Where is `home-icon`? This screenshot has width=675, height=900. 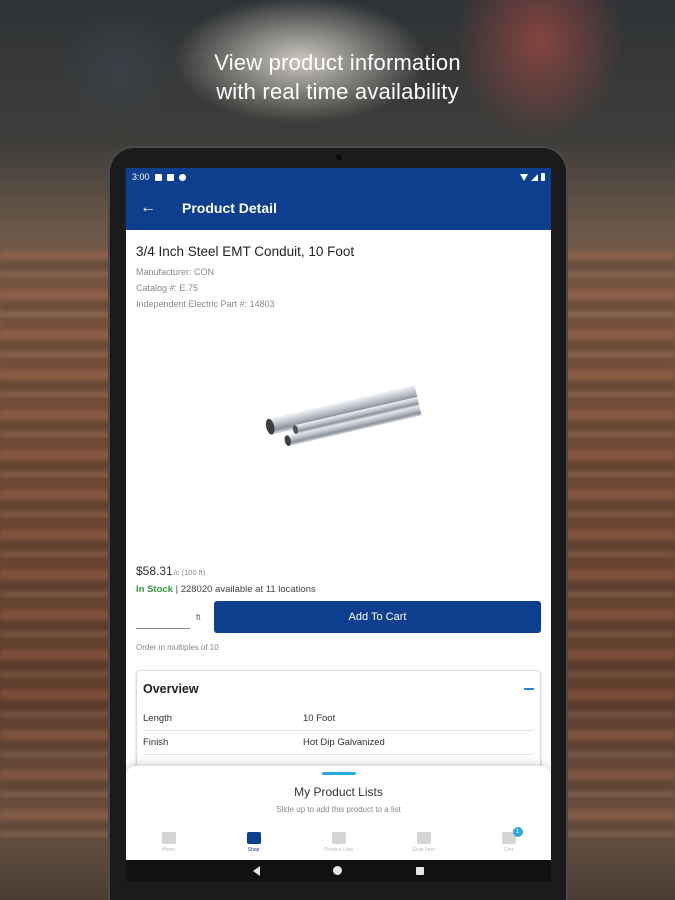
home-icon is located at coordinates (168, 837).